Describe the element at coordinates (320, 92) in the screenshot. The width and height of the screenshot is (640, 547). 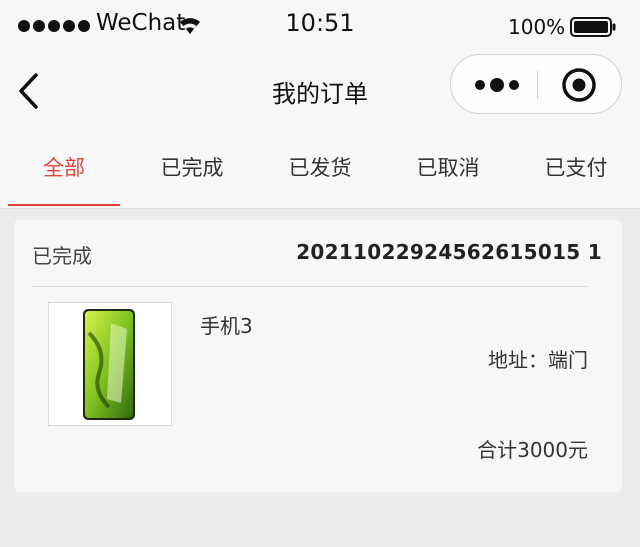
I see `nav-bar: 我的订单` at that location.